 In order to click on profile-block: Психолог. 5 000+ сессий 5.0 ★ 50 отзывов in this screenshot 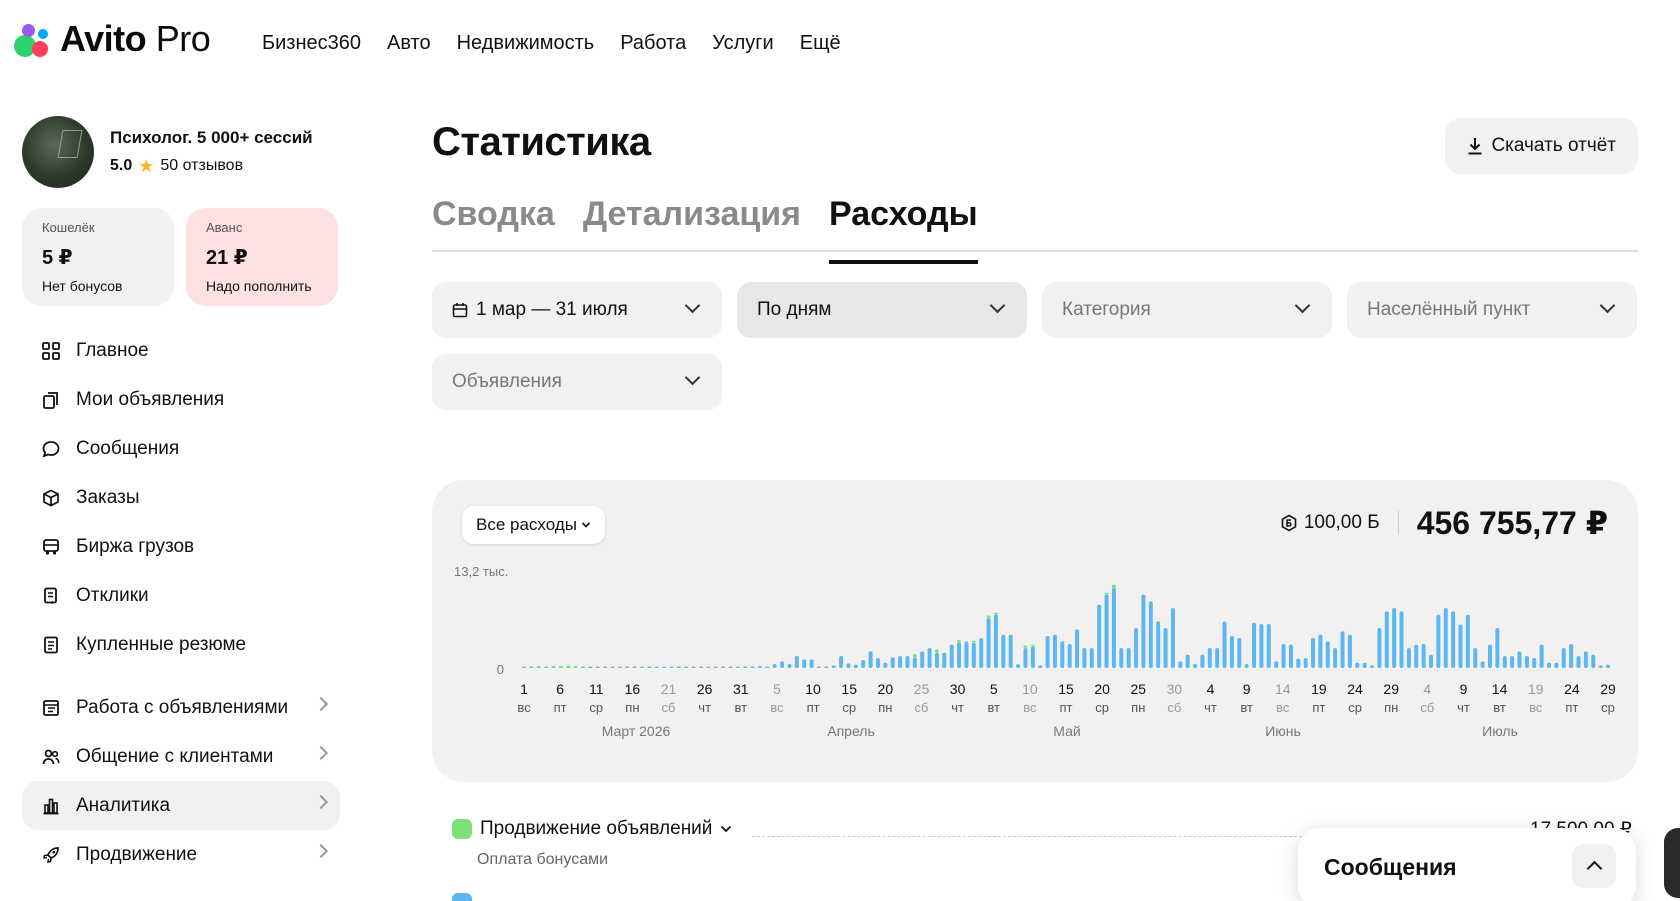, I will do `click(181, 152)`.